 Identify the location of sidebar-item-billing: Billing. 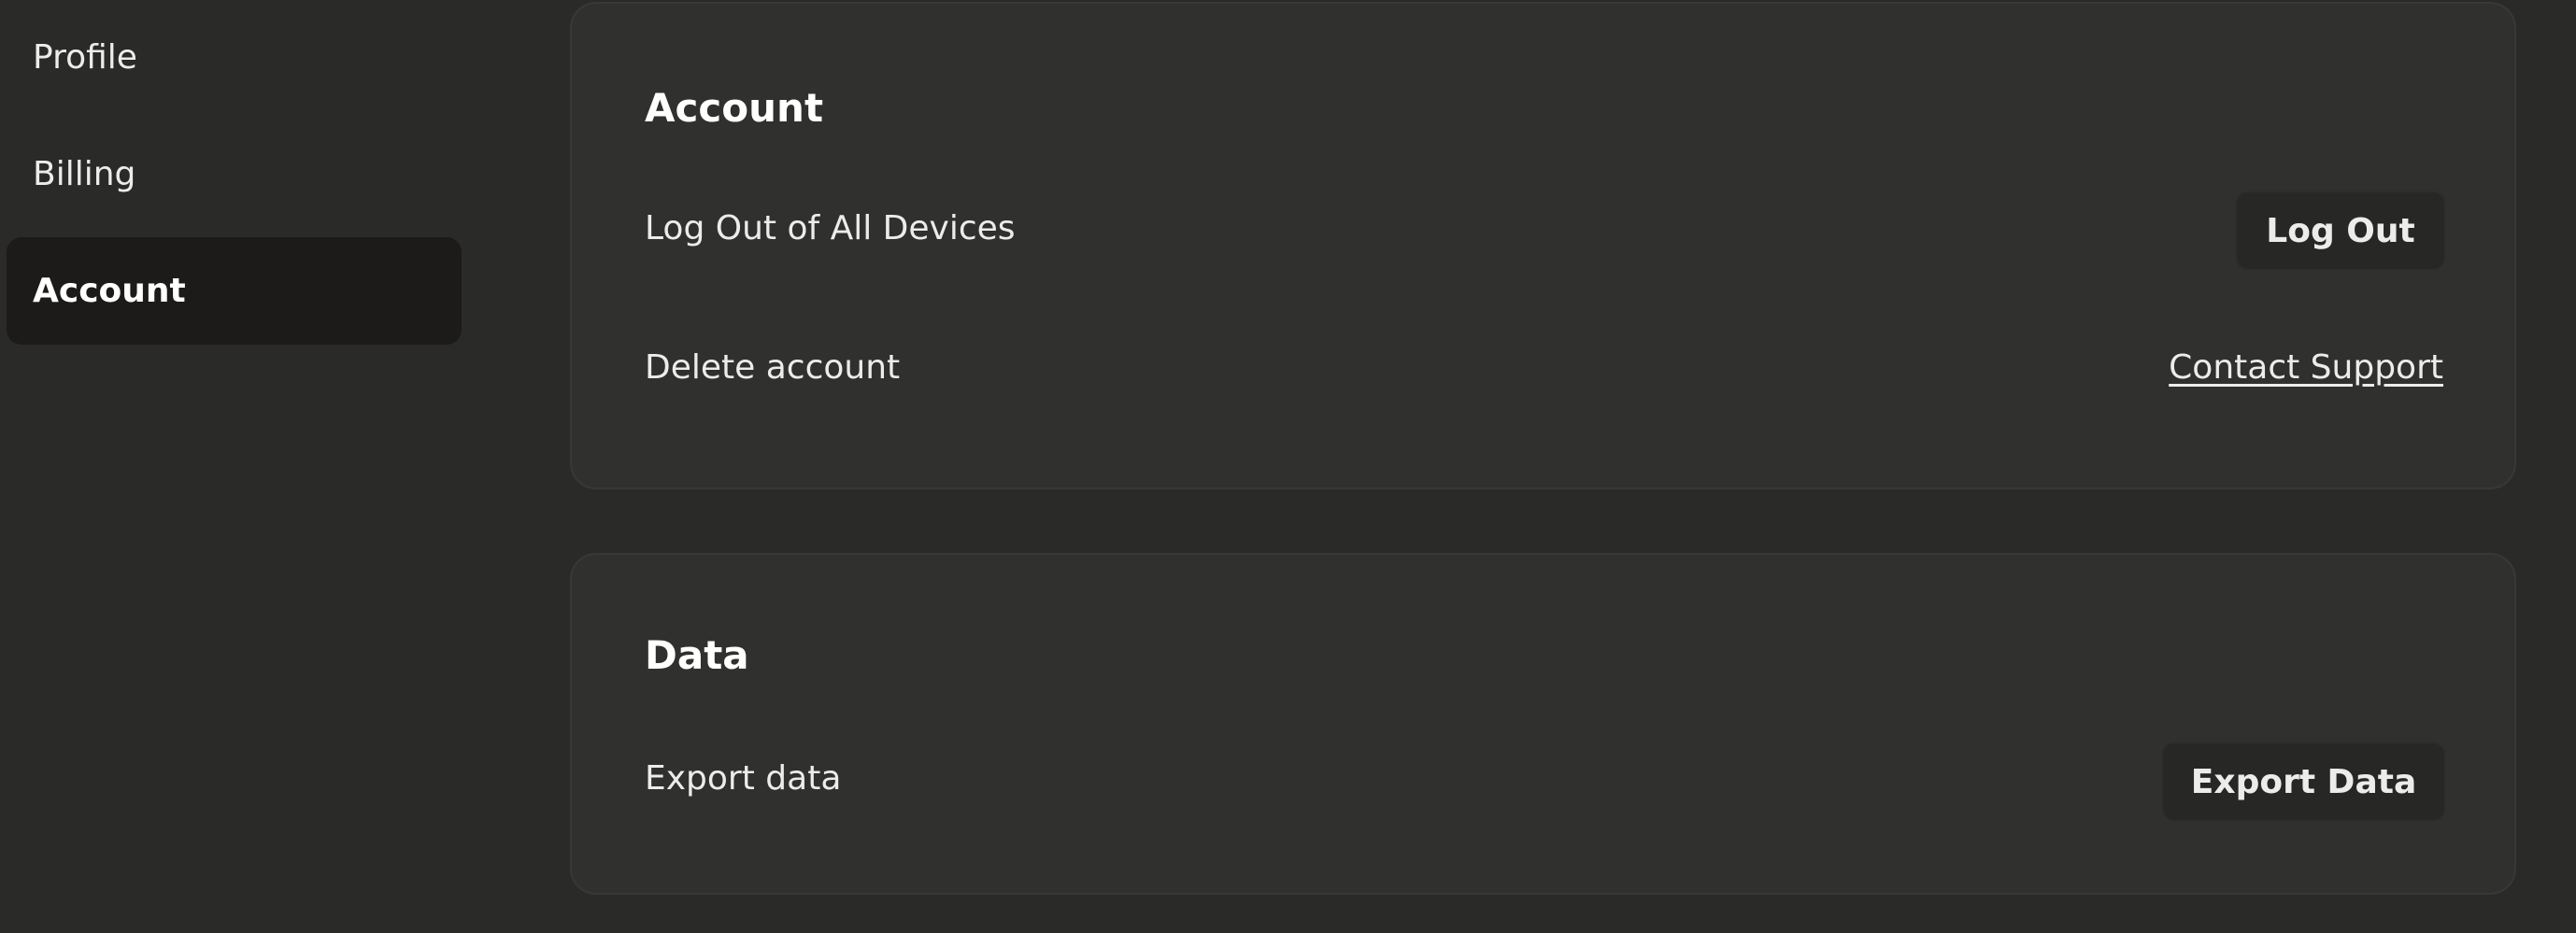
(235, 174).